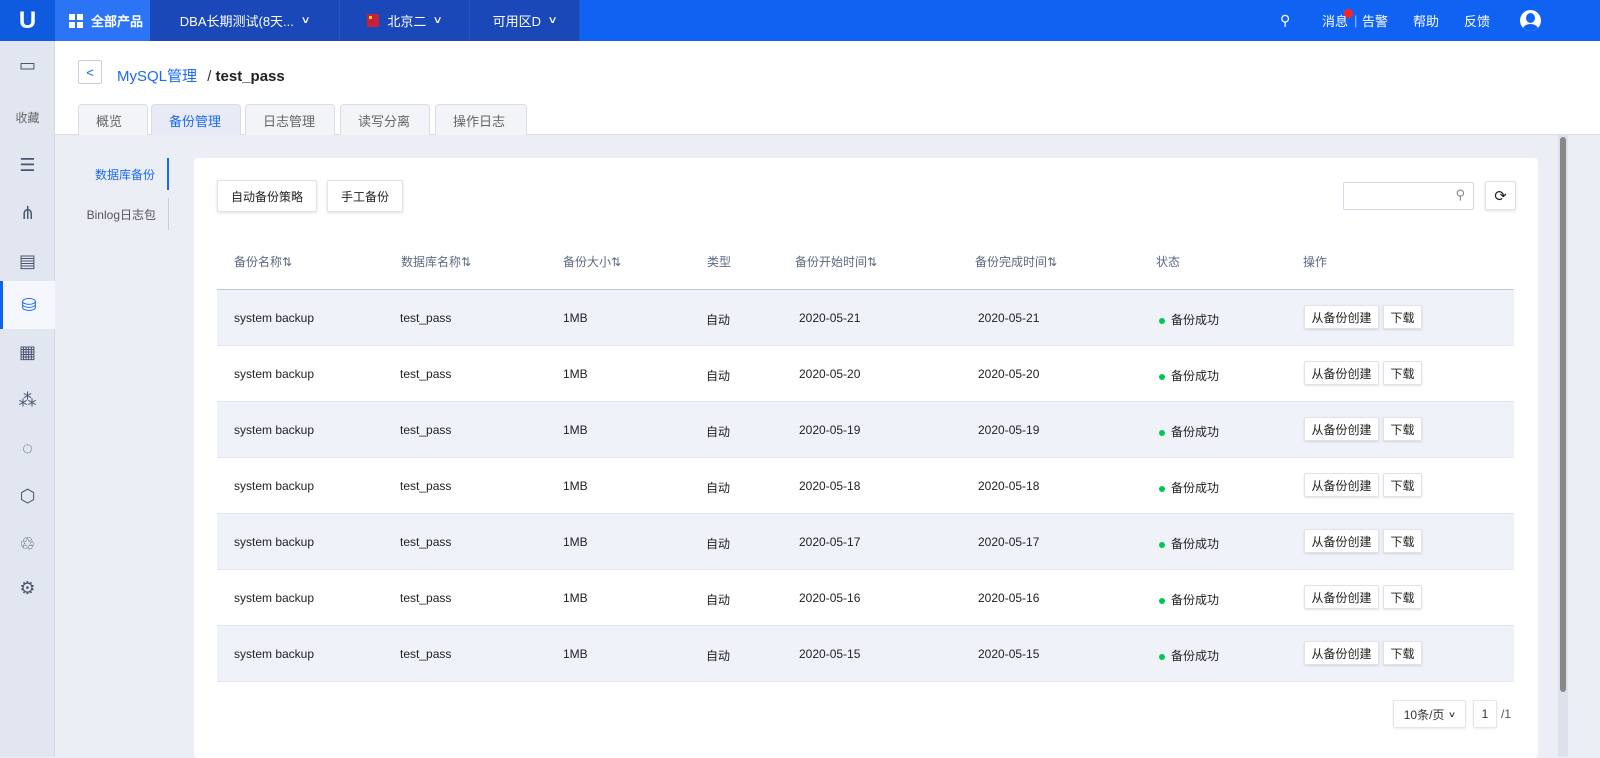  What do you see at coordinates (830, 654) in the screenshot?
I see `cell-start: 2020-05-15` at bounding box center [830, 654].